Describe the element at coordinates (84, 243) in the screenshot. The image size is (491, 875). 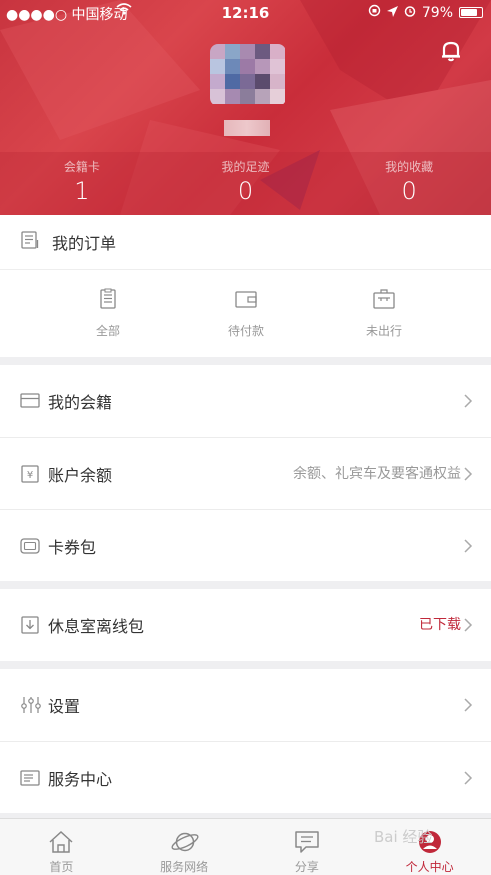
I see `my-orders-title: 我的订单` at that location.